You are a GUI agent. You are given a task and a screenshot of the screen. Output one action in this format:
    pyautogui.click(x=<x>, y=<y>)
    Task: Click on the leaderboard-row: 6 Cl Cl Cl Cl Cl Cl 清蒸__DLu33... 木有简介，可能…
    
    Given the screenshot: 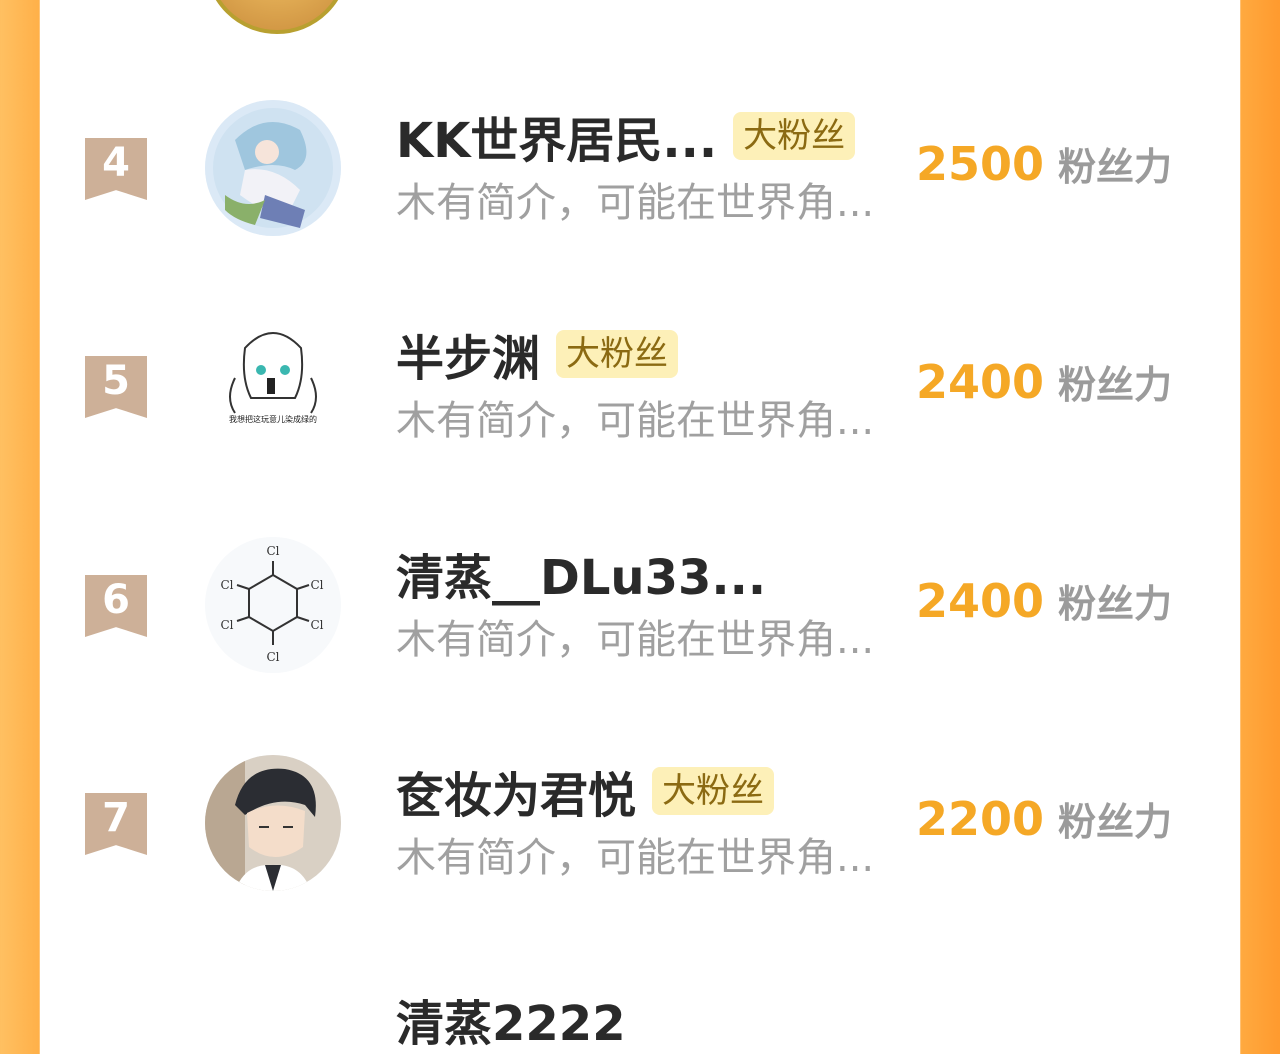 What is the action you would take?
    pyautogui.click(x=640, y=617)
    